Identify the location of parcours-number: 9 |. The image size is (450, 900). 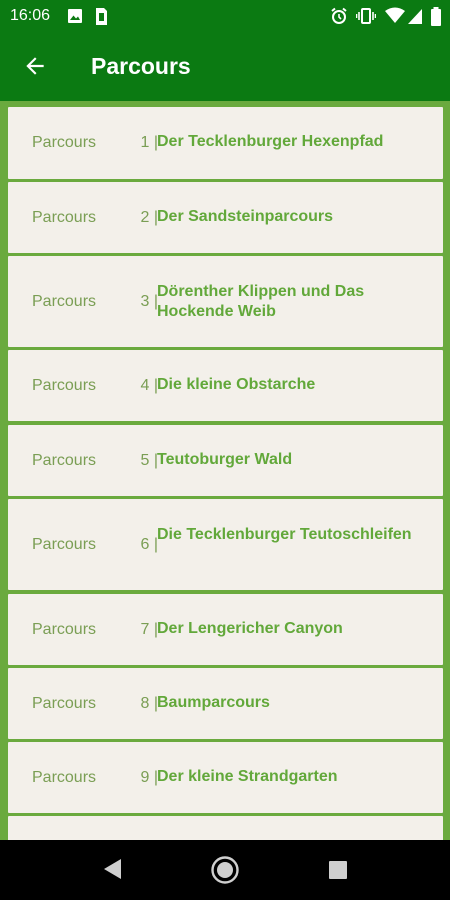
(149, 777).